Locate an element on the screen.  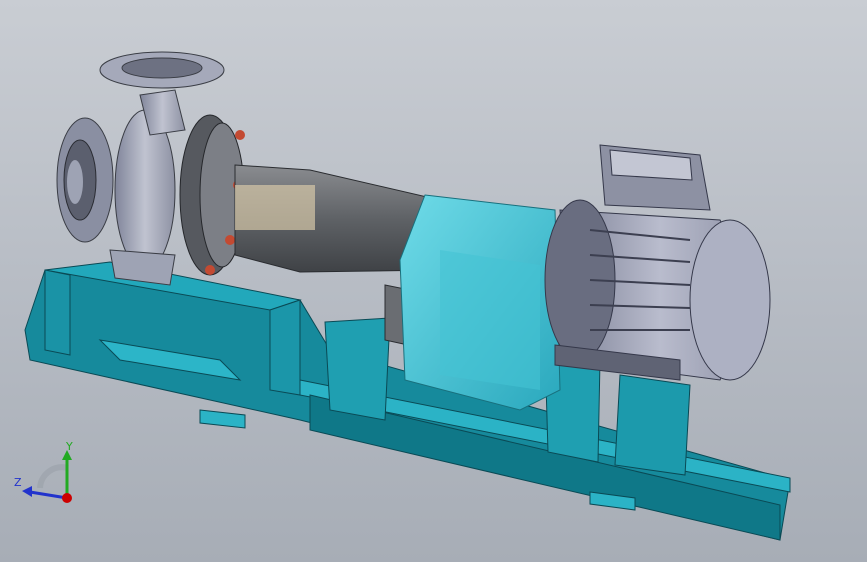
x-axis-dot is located at coordinates (67, 498).